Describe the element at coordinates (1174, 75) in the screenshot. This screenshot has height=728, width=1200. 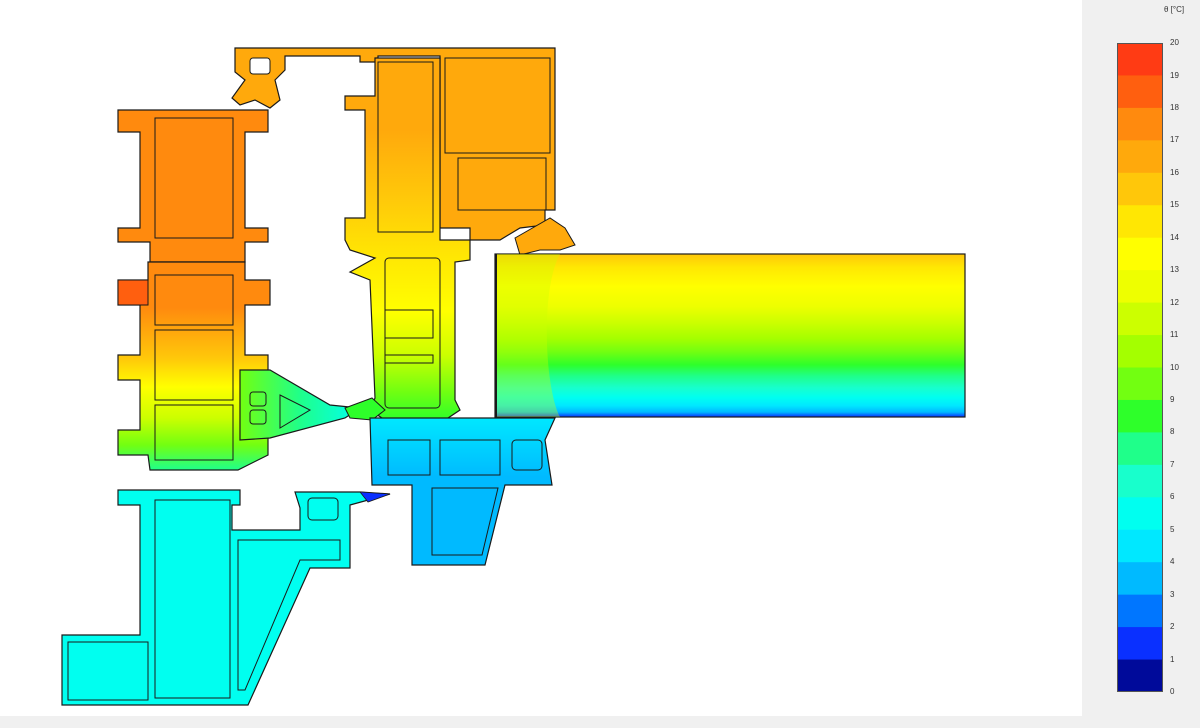
I see `legend-tick-label: 19` at that location.